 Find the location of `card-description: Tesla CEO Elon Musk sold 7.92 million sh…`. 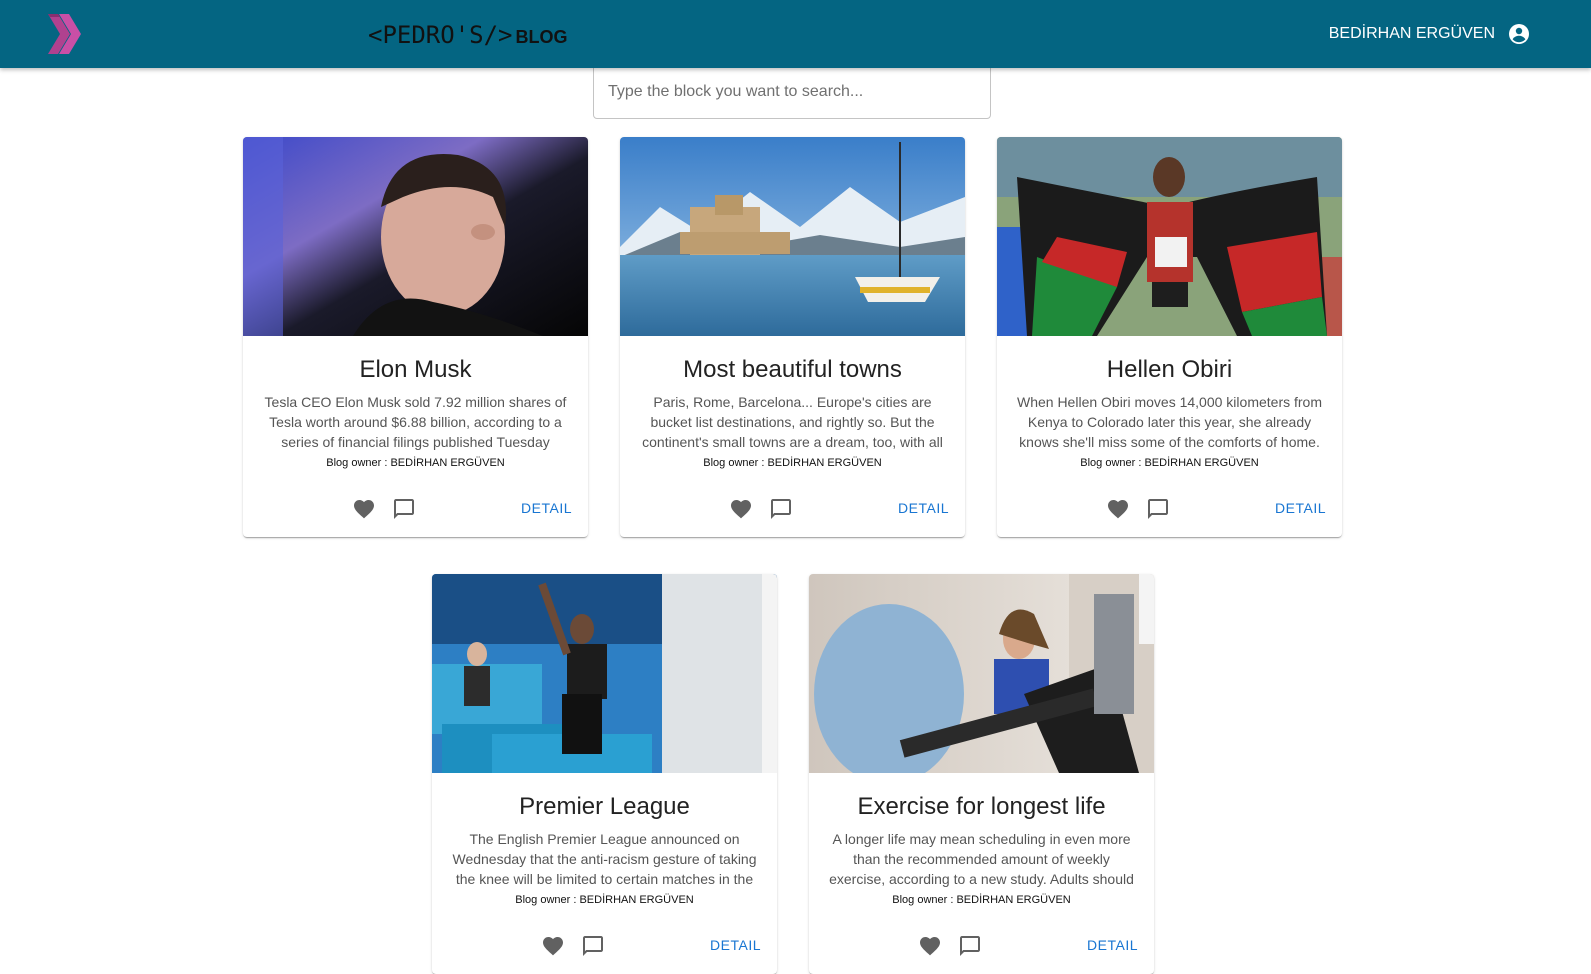

card-description: Tesla CEO Elon Musk sold 7.92 million sh… is located at coordinates (415, 422).